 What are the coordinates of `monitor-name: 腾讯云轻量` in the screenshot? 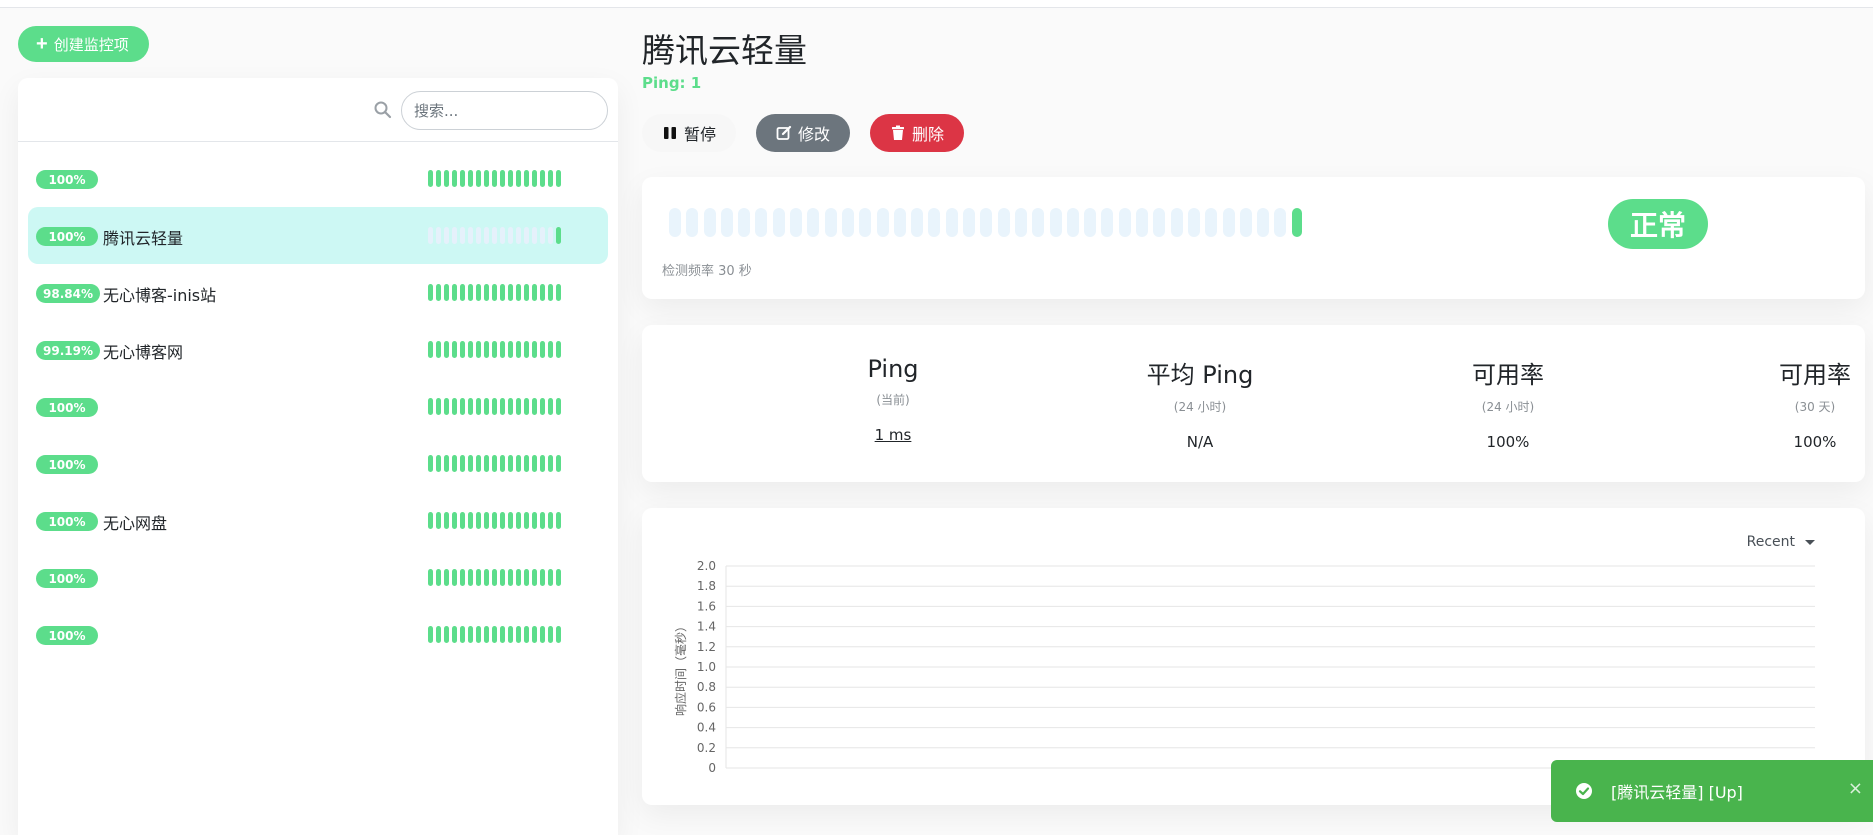 It's located at (143, 238).